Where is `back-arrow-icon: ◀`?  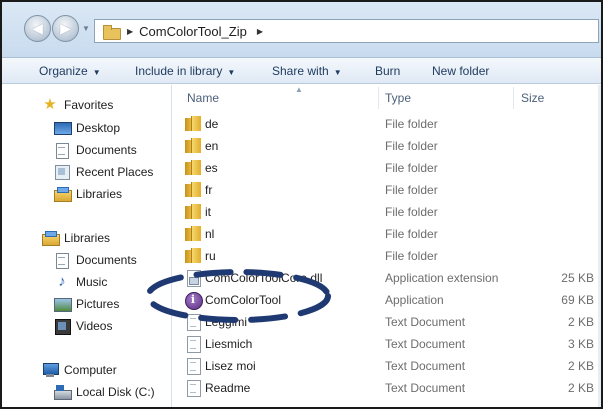 back-arrow-icon: ◀ is located at coordinates (37, 28).